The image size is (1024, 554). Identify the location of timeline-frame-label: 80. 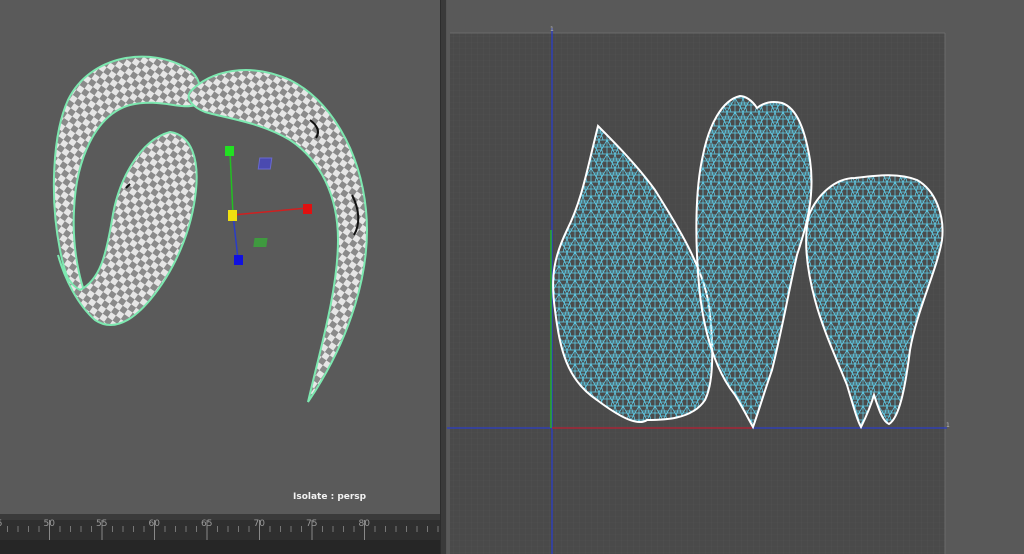
(365, 524).